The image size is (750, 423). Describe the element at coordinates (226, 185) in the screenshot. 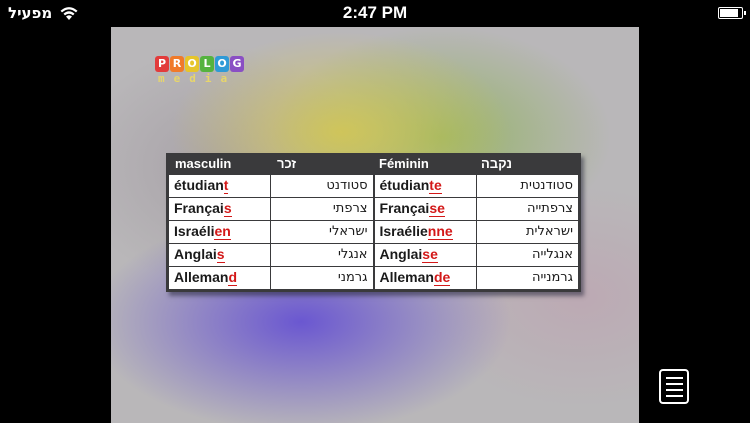

I see `word-suffix: t` at that location.